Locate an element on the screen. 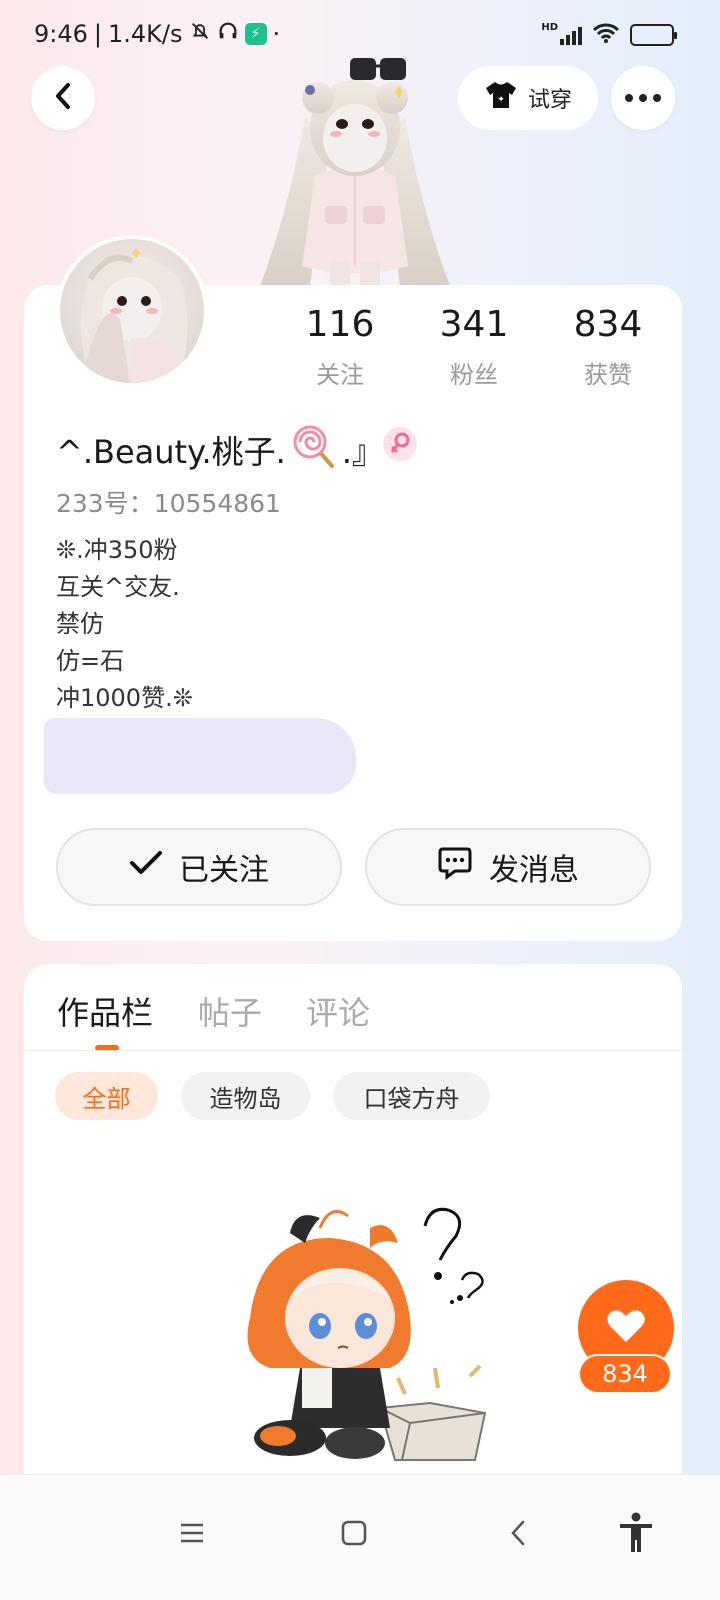 The image size is (720, 1600). square-icon is located at coordinates (354, 1535).